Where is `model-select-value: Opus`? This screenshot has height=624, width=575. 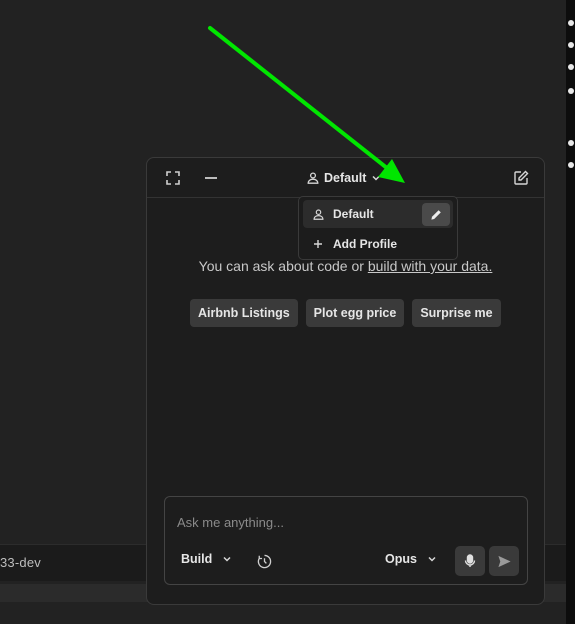 model-select-value: Opus is located at coordinates (401, 559).